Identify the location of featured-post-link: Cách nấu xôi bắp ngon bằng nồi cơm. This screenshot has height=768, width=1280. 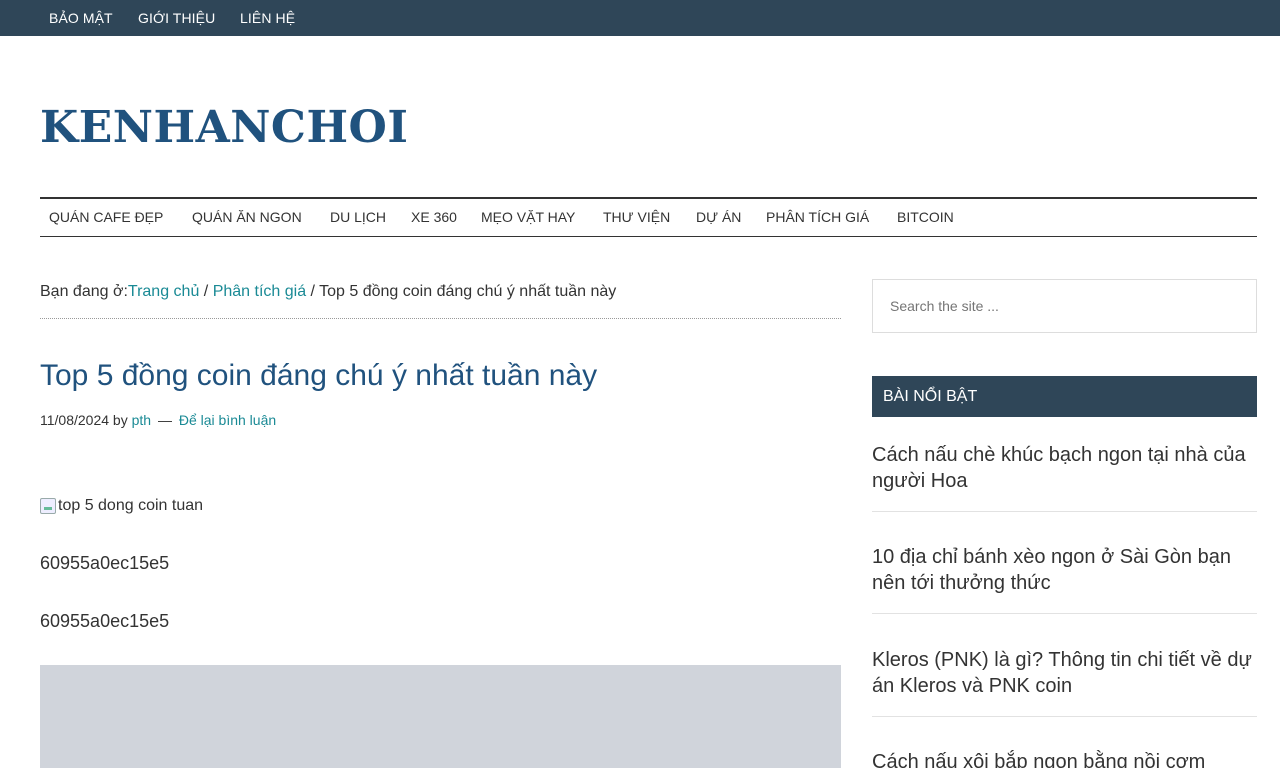
(1064, 758).